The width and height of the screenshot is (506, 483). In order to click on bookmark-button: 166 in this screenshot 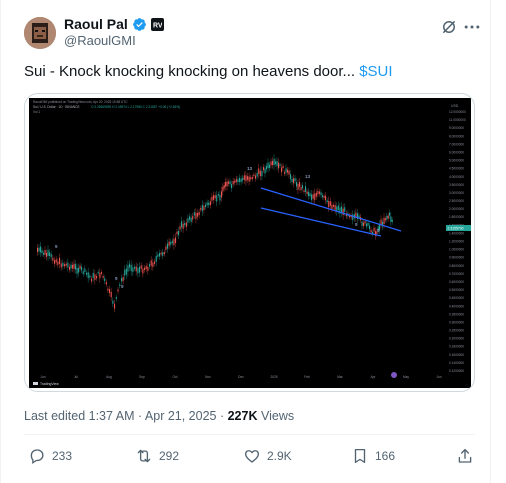, I will do `click(373, 456)`.